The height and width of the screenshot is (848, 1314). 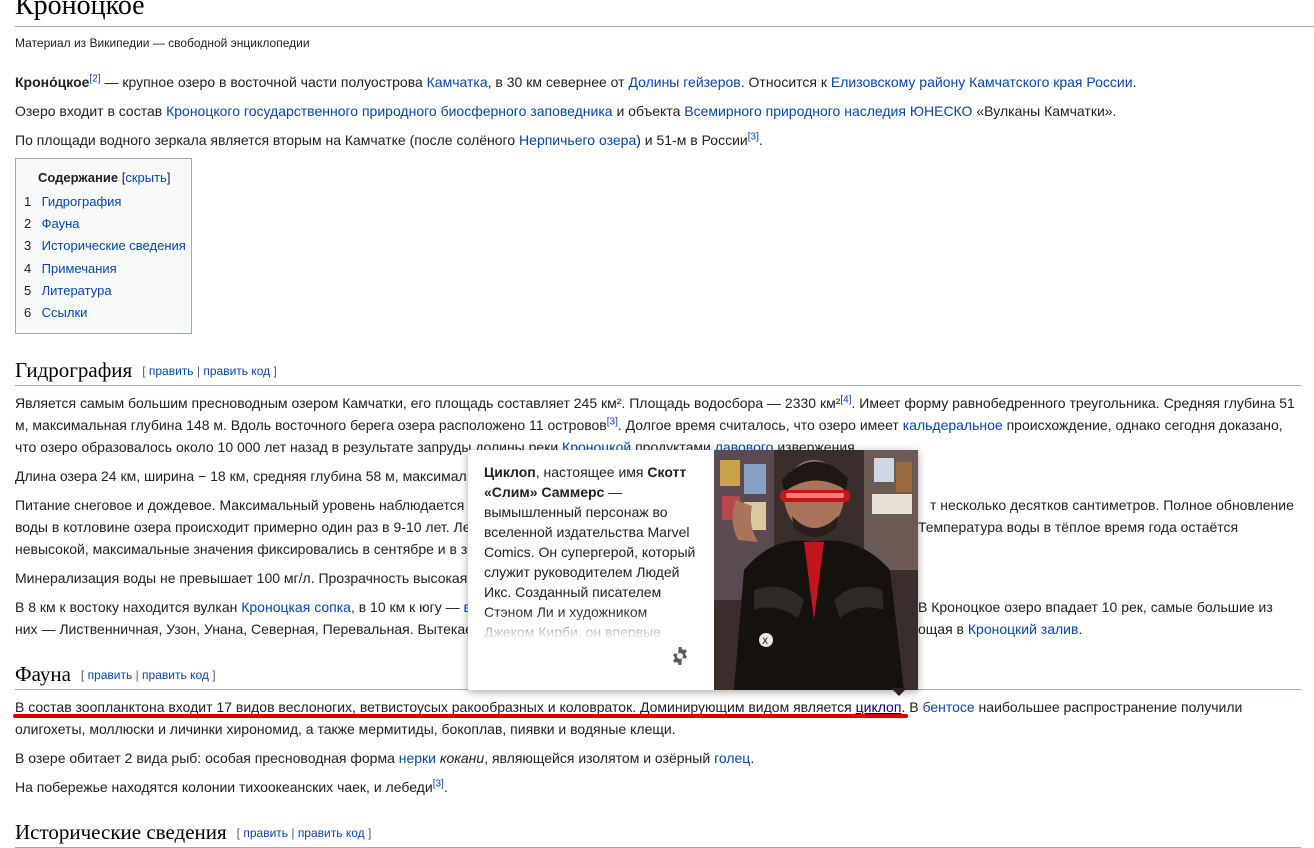 I want to click on svg-text: X, so click(x=765, y=642).